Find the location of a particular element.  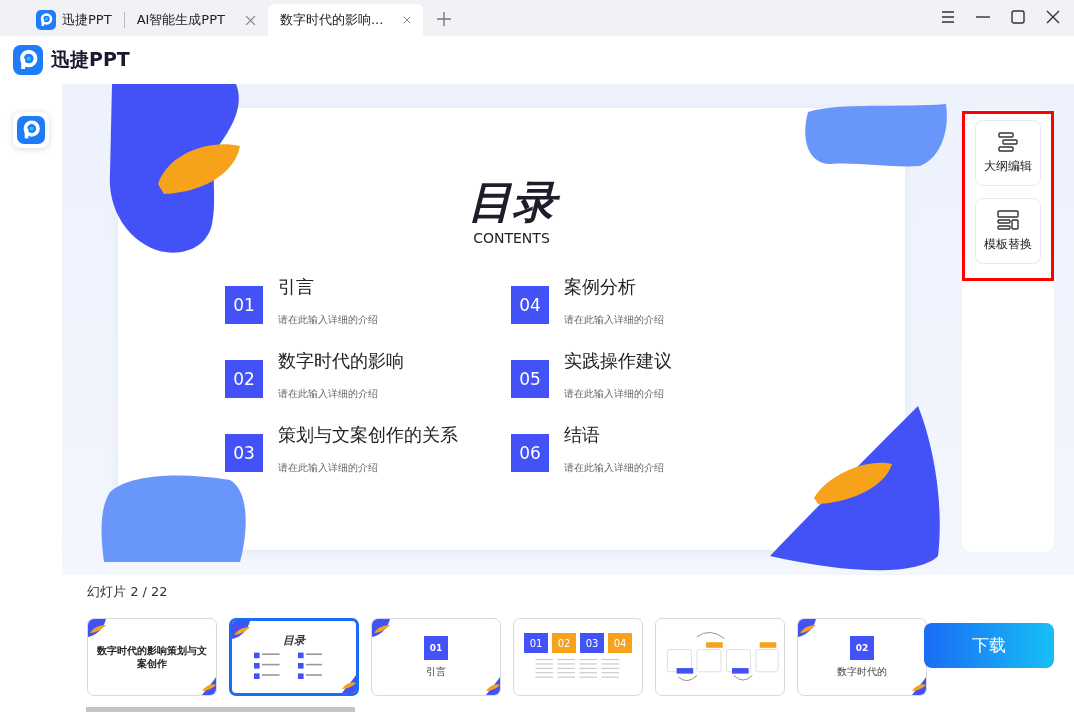

number-banner: 02 is located at coordinates (564, 643).